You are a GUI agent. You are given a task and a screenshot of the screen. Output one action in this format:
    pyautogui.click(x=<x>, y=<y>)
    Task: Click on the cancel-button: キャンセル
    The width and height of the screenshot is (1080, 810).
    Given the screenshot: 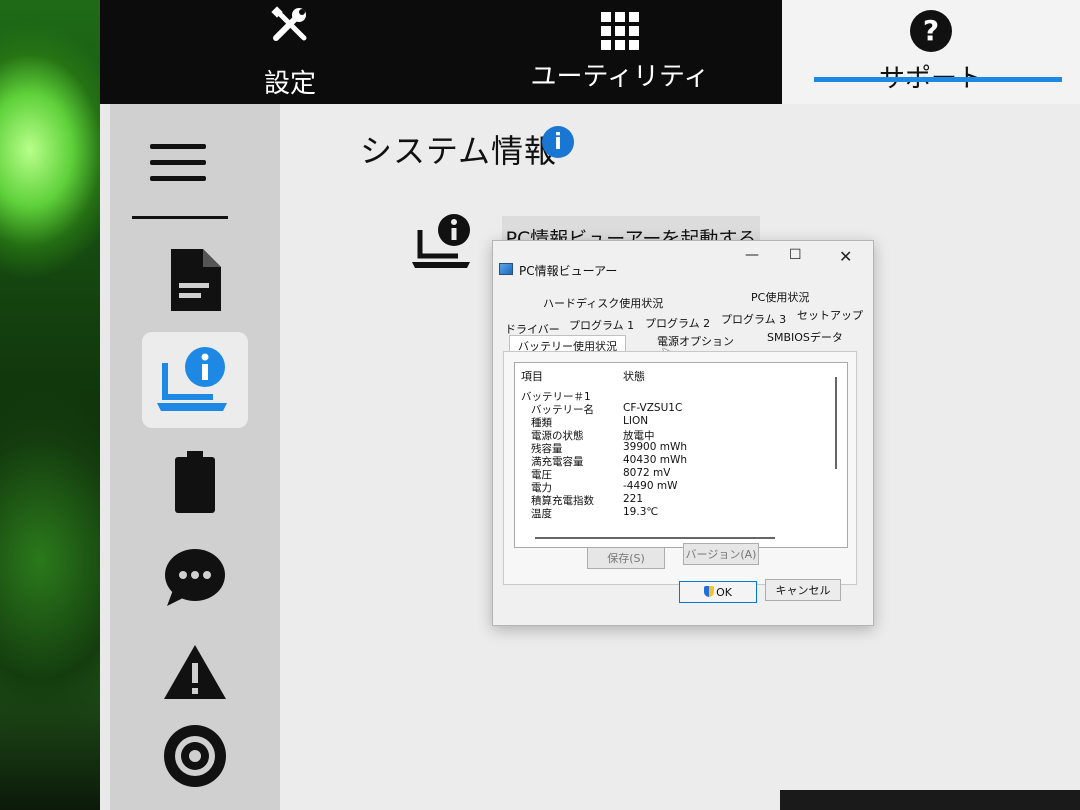 What is the action you would take?
    pyautogui.click(x=803, y=590)
    